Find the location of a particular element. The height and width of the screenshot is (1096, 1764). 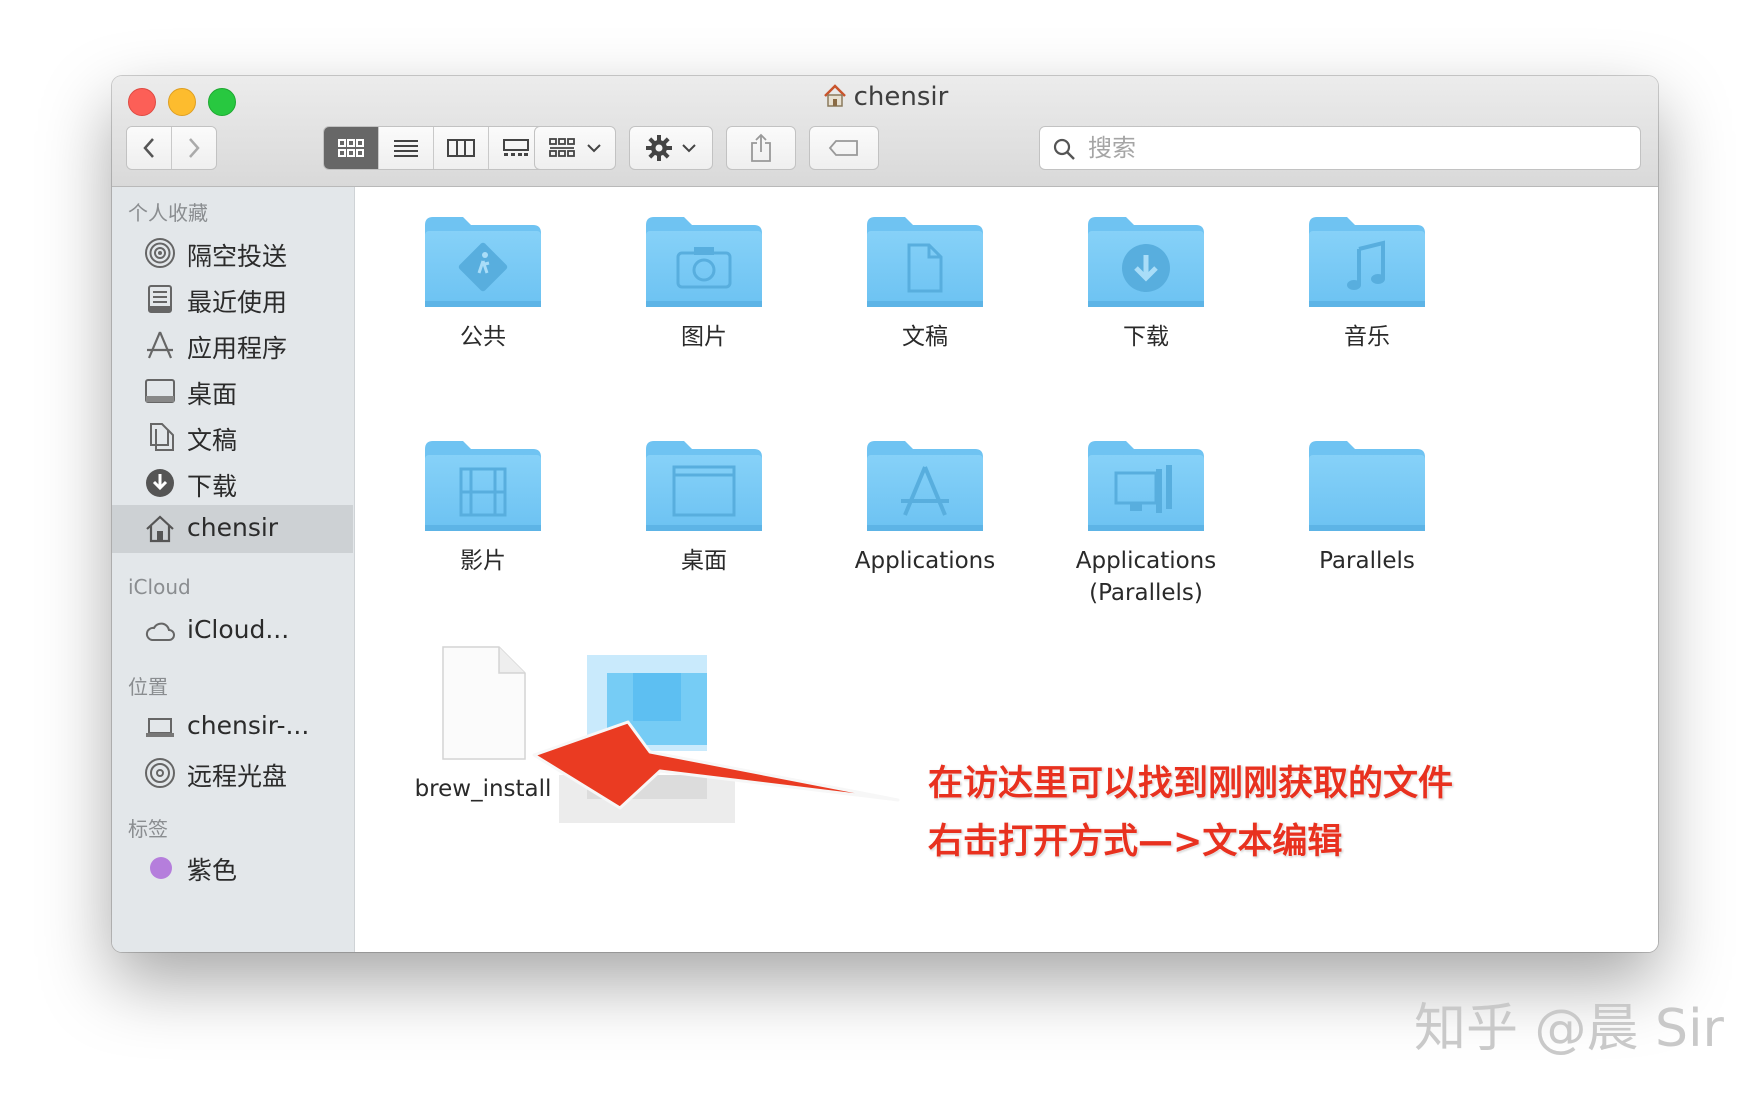

annotation-line-1: 在访达里可以找到刚刚获取的文件 is located at coordinates (1191, 784).